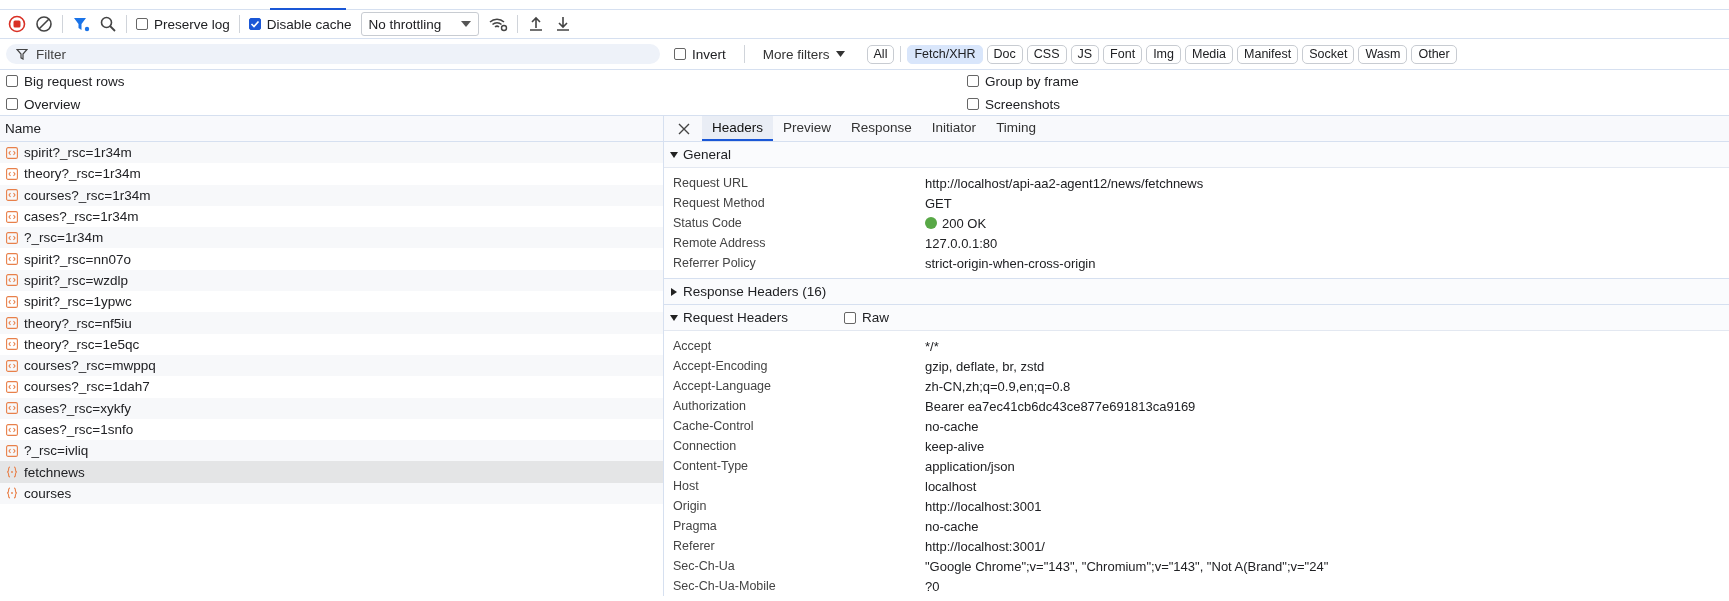 The height and width of the screenshot is (601, 1729). Describe the element at coordinates (684, 128) in the screenshot. I see `close-icon` at that location.